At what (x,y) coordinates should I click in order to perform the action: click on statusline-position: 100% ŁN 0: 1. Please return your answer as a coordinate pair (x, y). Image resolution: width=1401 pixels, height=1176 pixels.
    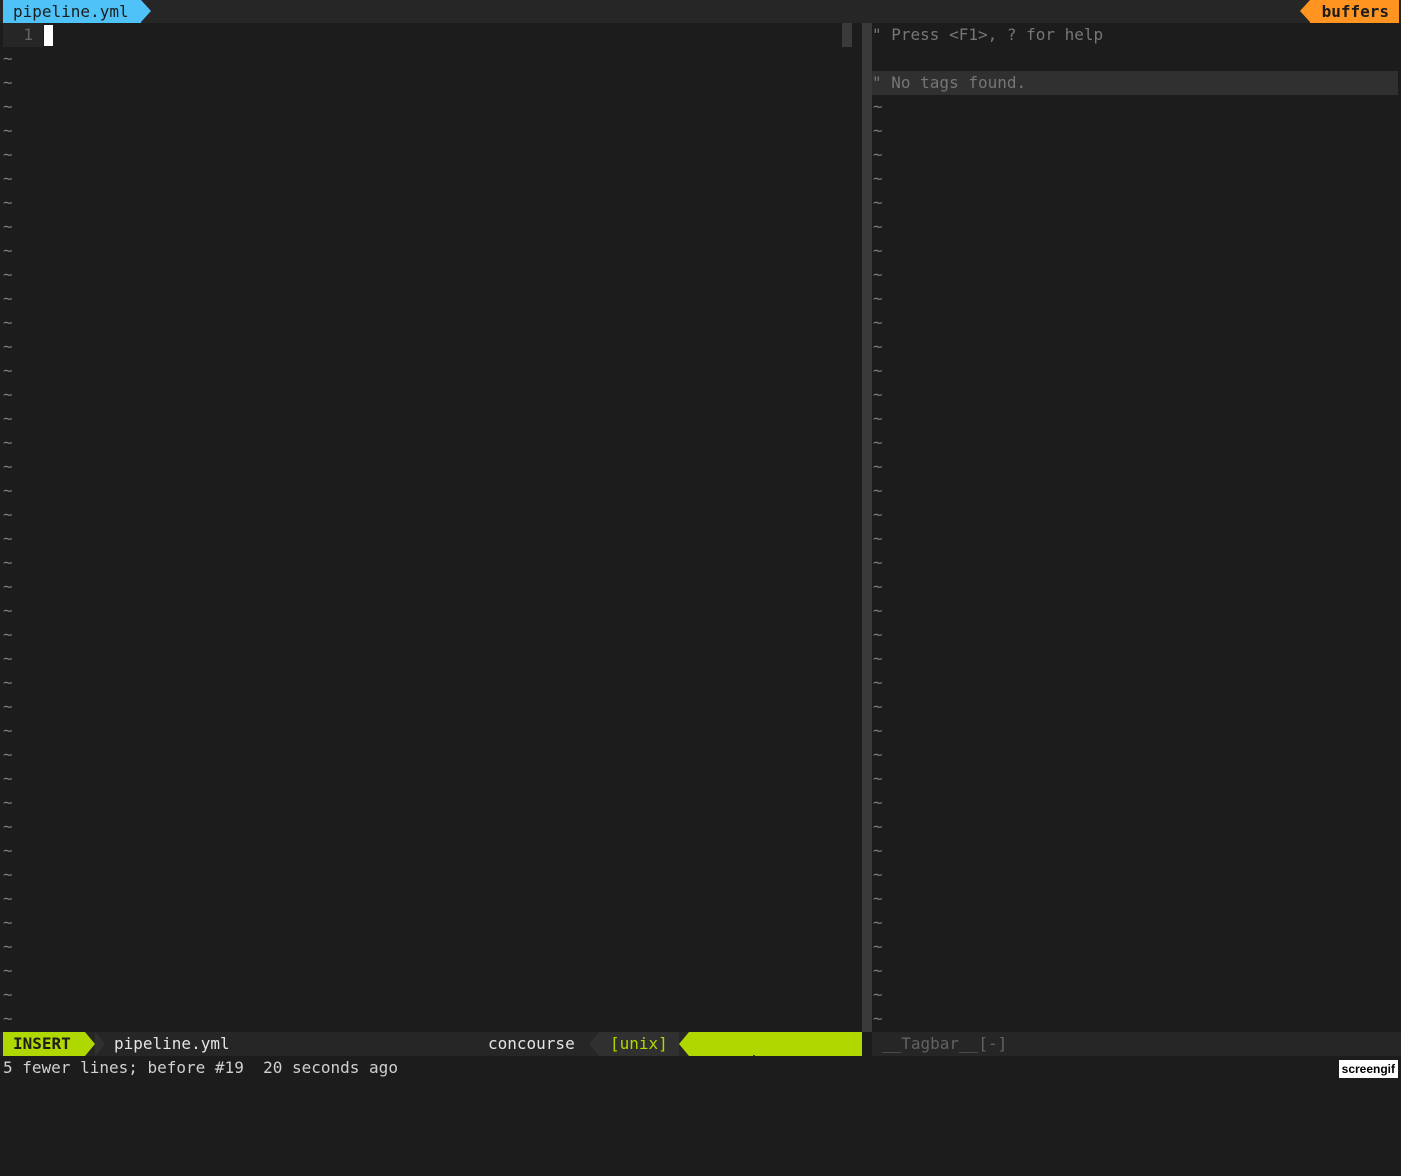
    Looking at the image, I should click on (775, 1090).